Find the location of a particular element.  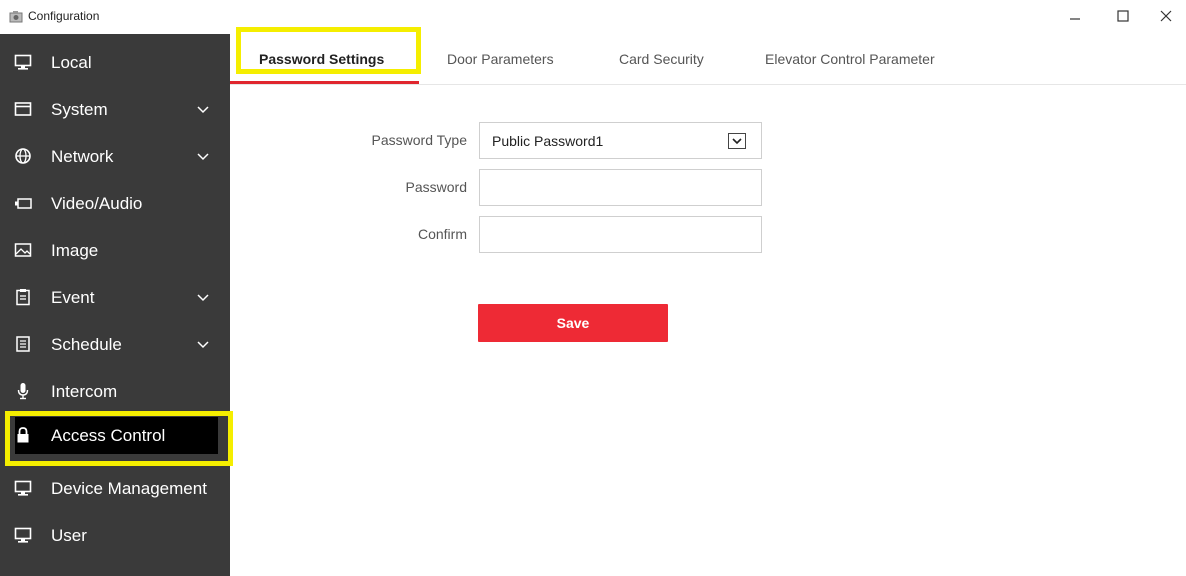

sidebar-item-local: Local is located at coordinates (115, 62).